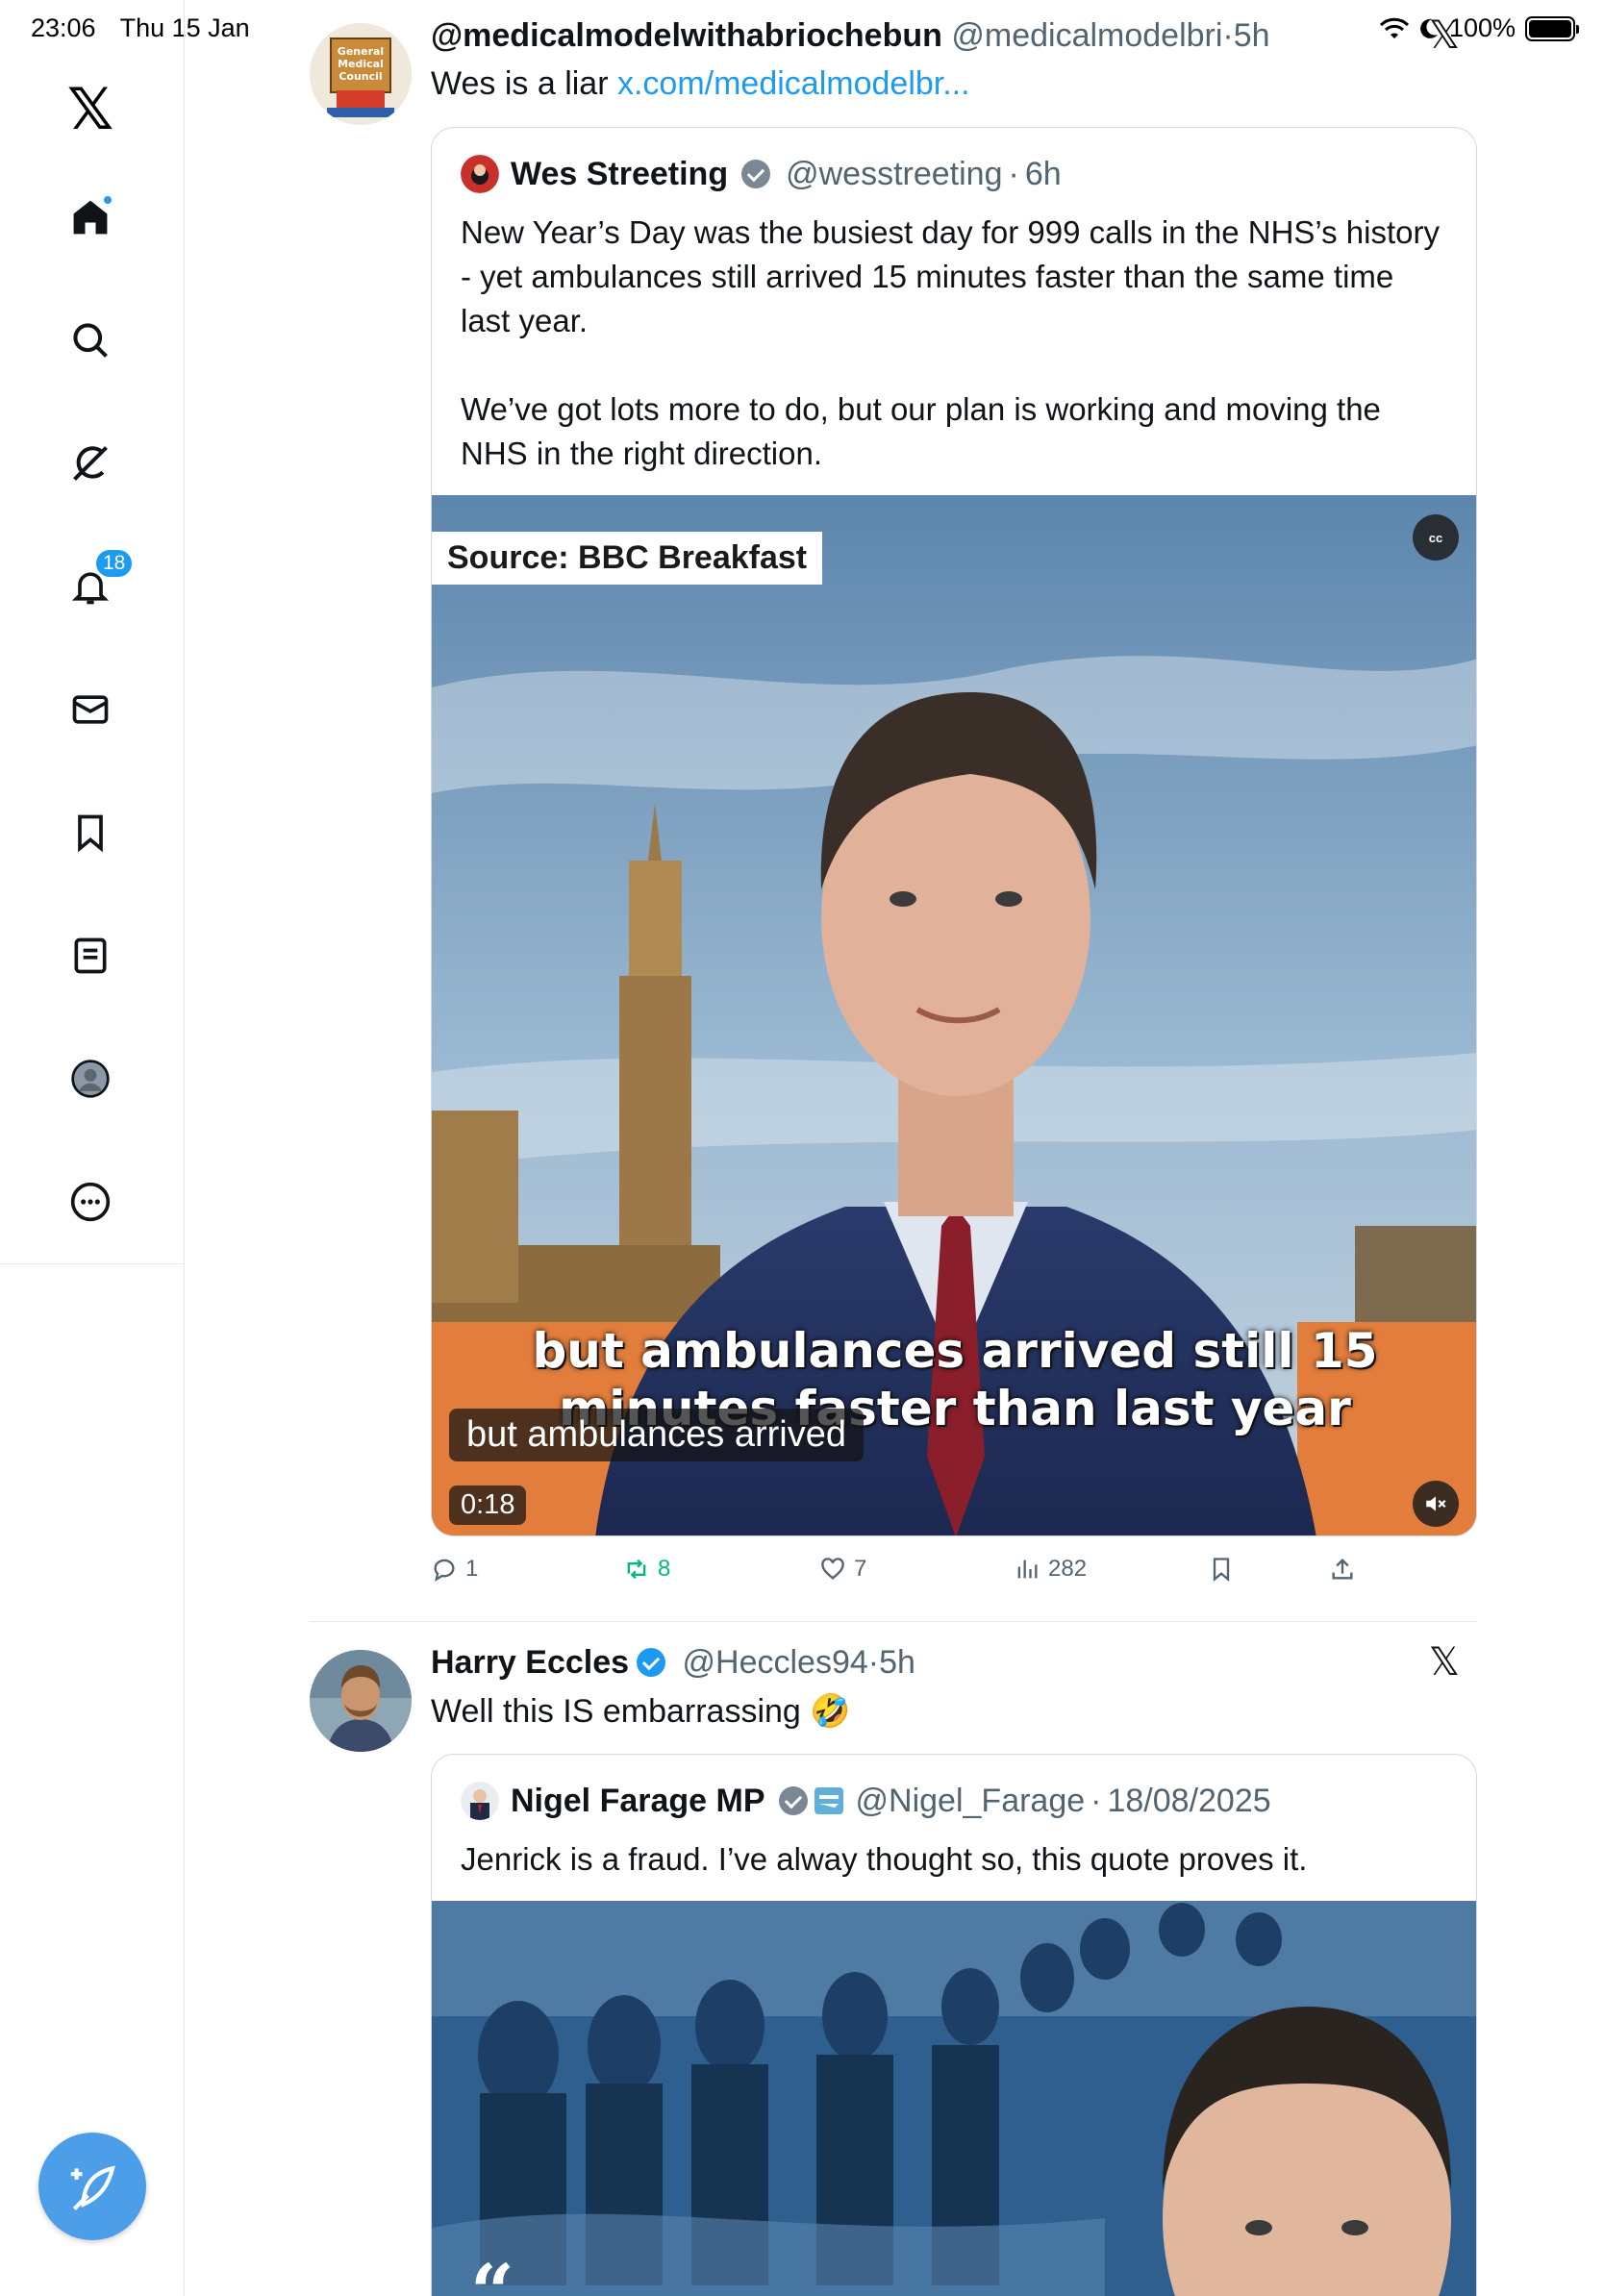 The width and height of the screenshot is (1604, 2296). I want to click on video-source-label: Source: BBC Breakfast, so click(627, 558).